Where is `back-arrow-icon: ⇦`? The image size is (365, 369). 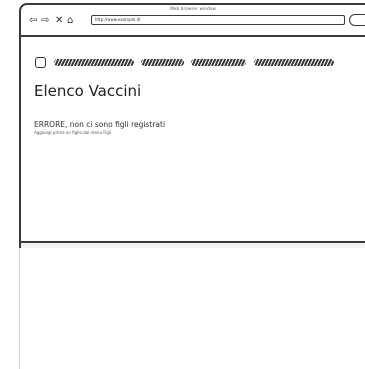
back-arrow-icon: ⇦ is located at coordinates (33, 21).